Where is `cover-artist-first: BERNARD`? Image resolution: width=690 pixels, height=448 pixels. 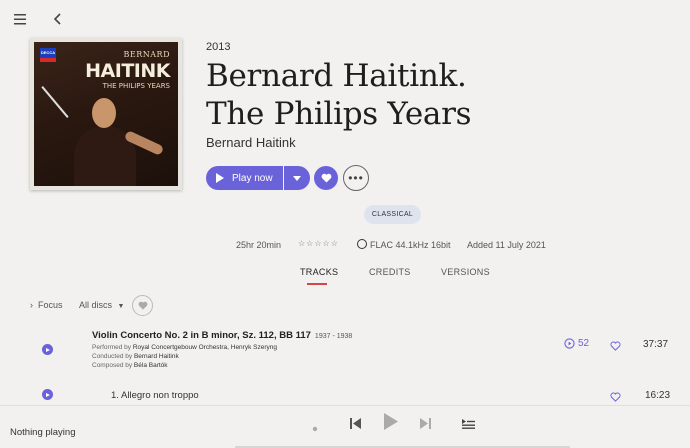
cover-artist-first: BERNARD is located at coordinates (146, 54).